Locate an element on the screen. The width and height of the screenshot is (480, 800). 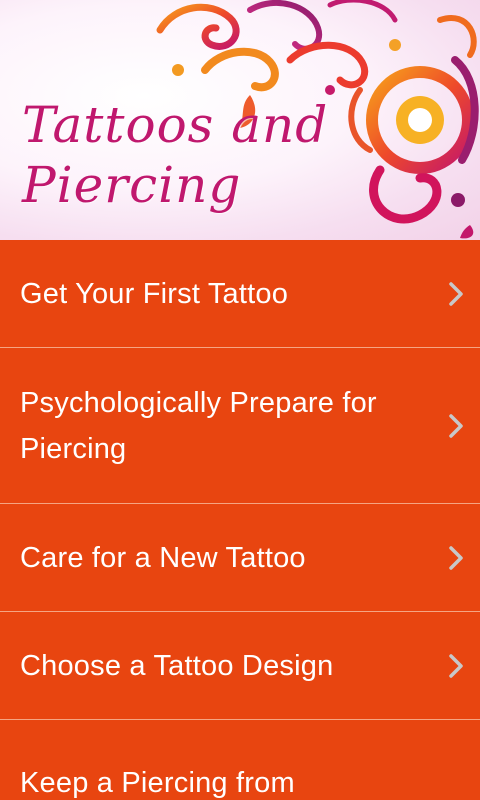
app-title-line-1: Tattoos and is located at coordinates (175, 125).